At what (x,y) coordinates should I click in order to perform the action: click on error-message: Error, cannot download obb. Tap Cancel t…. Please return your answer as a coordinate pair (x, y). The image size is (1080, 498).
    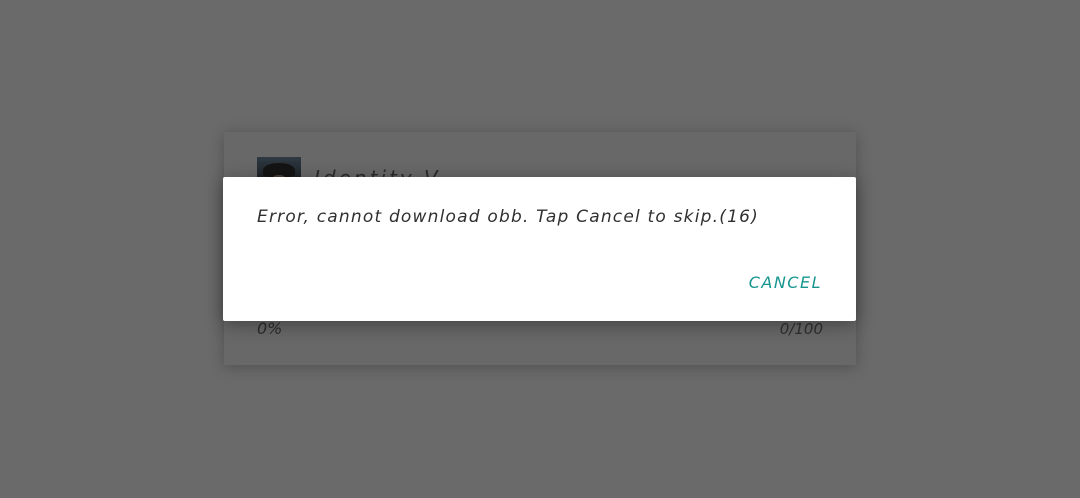
    Looking at the image, I should click on (508, 217).